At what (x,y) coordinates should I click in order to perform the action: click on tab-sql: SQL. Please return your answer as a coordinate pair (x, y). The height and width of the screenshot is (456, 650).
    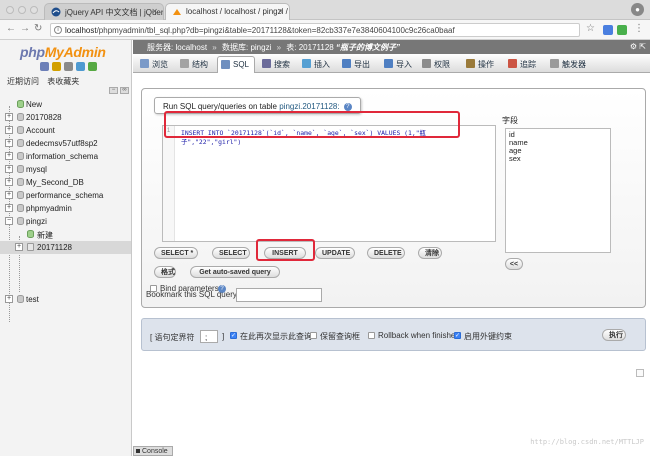
    Looking at the image, I should click on (236, 64).